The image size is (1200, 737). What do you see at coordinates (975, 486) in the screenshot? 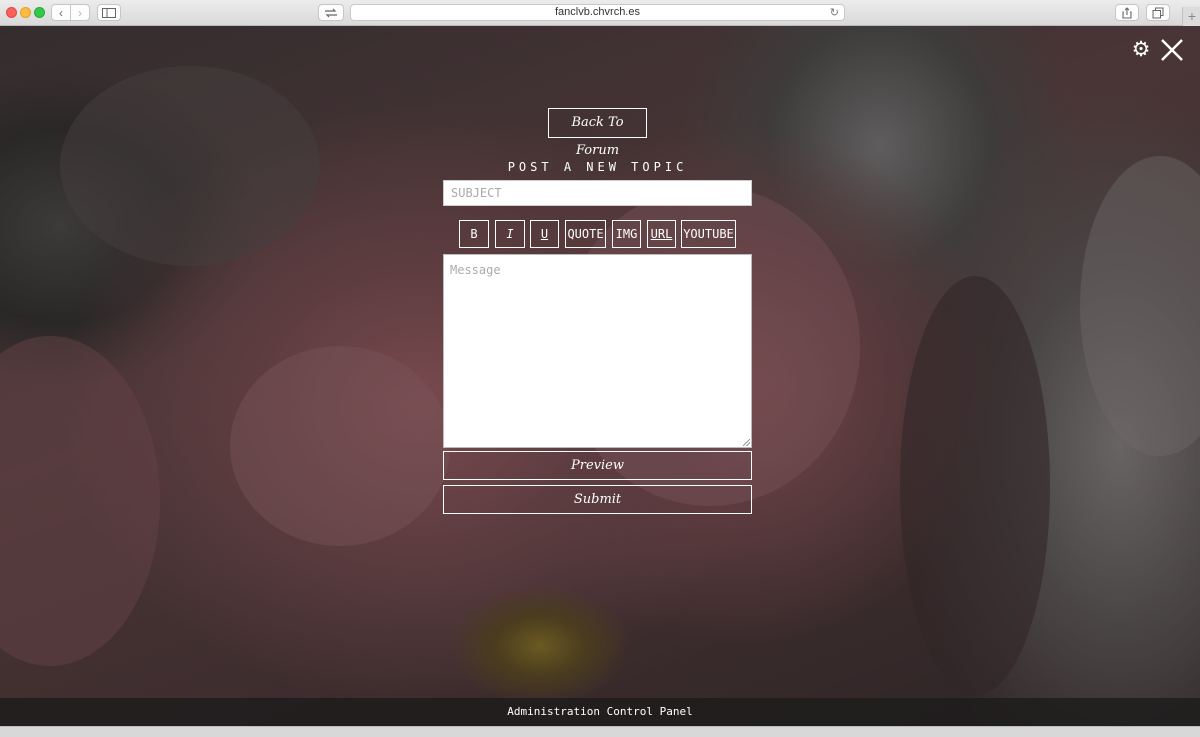
I see `bg-shadow` at bounding box center [975, 486].